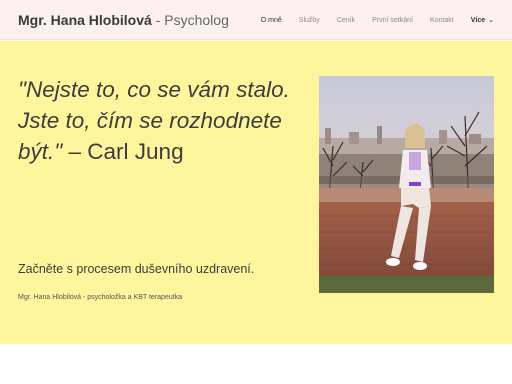 This screenshot has width=512, height=384. I want to click on nav-item-kontakt: Kontakt, so click(442, 21).